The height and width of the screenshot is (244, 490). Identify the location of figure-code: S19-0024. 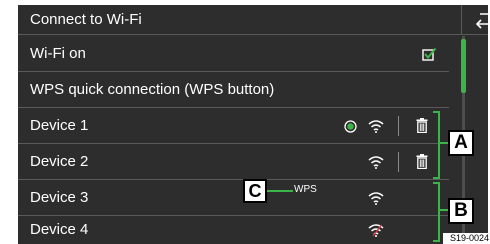
(466, 238).